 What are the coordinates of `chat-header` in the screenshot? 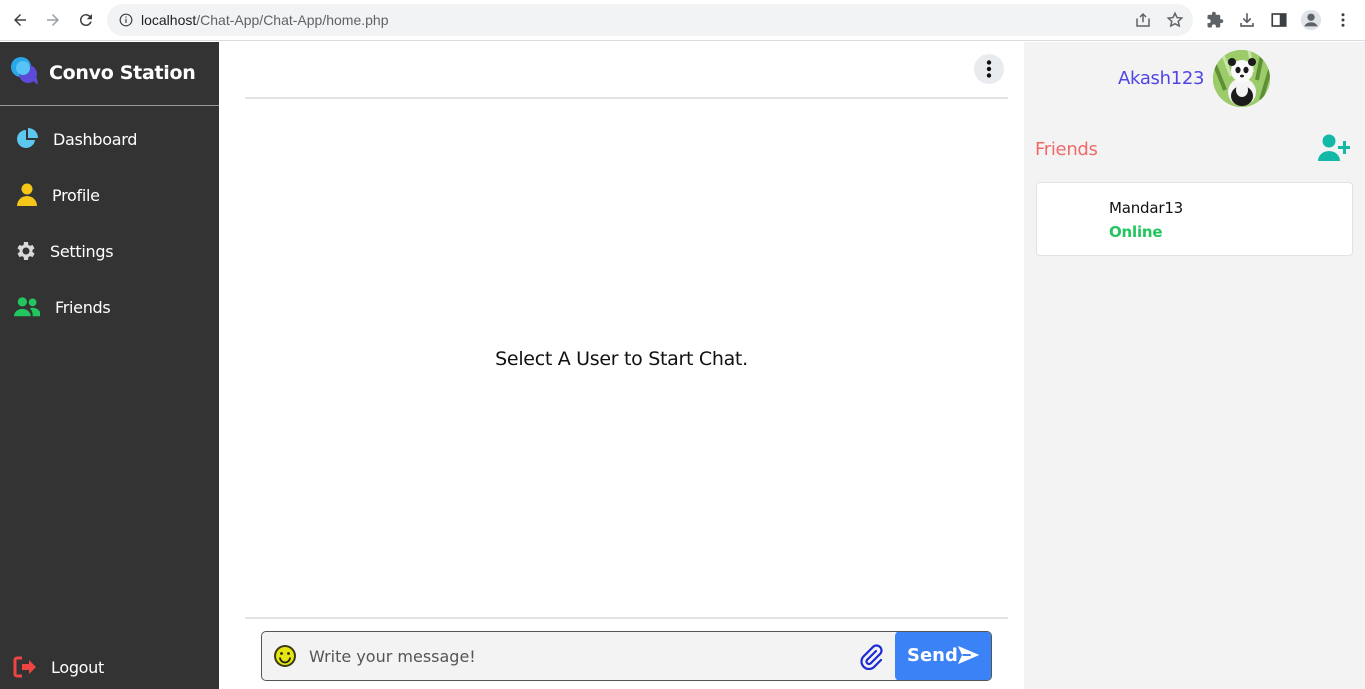 It's located at (626, 70).